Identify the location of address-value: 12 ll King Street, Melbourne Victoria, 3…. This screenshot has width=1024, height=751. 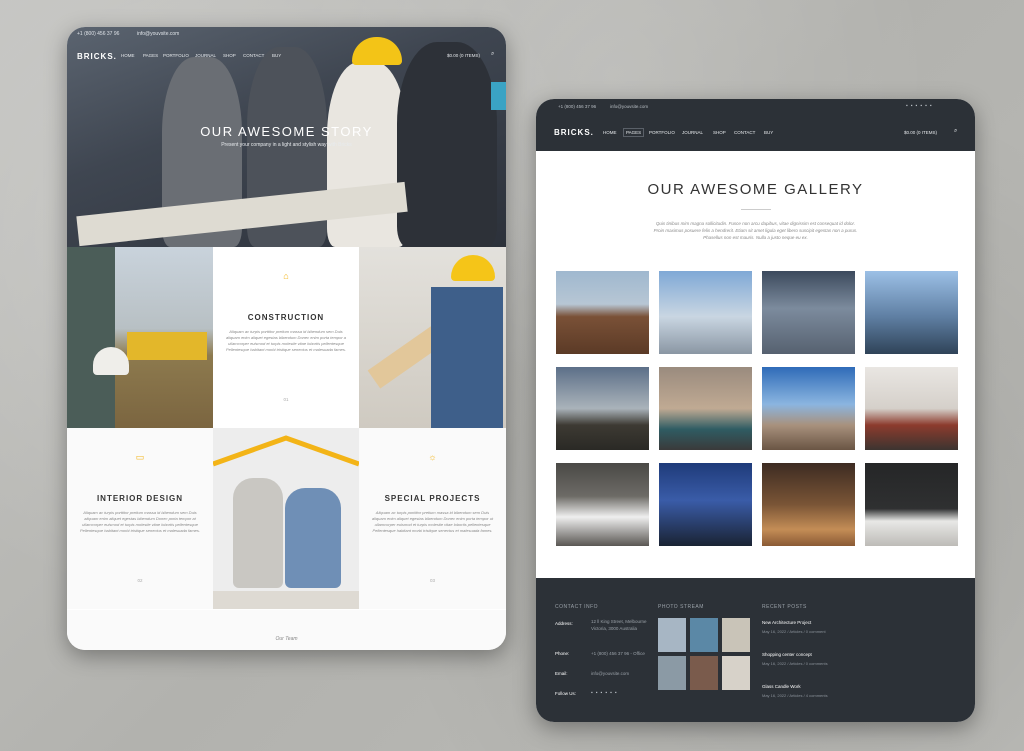
(619, 625).